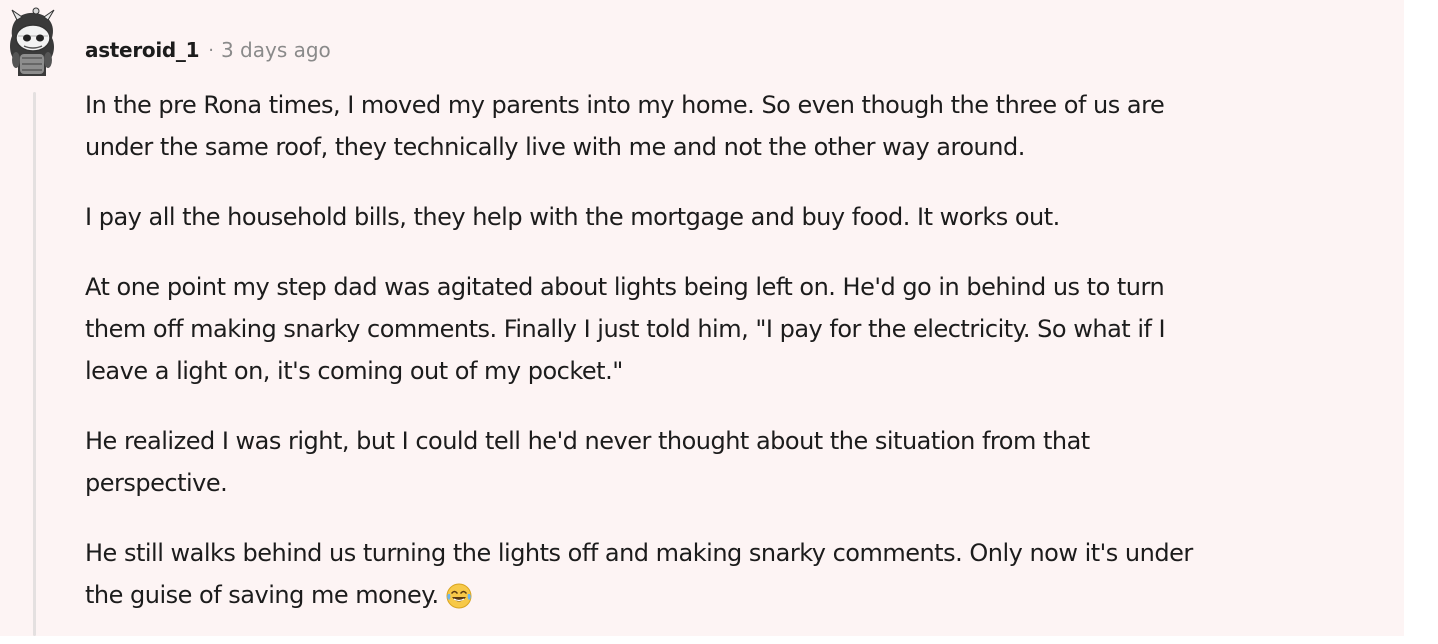 The height and width of the screenshot is (644, 1438). Describe the element at coordinates (276, 50) in the screenshot. I see `timestamp: 3 days ago` at that location.